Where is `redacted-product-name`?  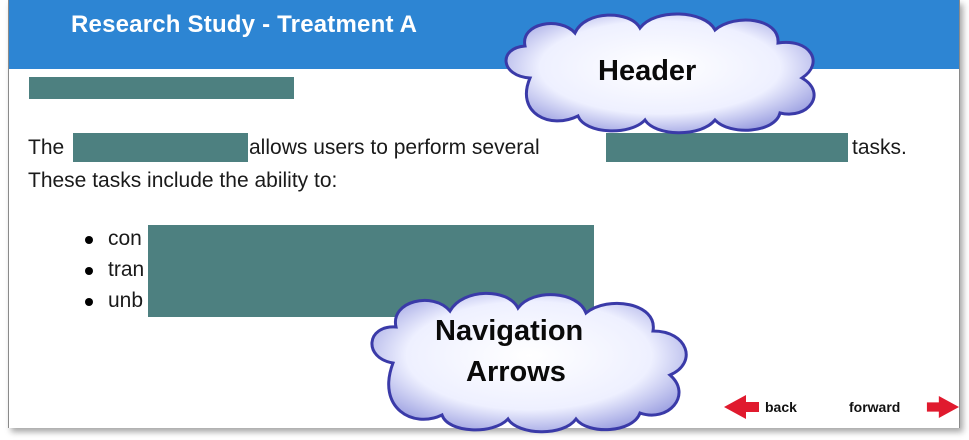 redacted-product-name is located at coordinates (160, 147).